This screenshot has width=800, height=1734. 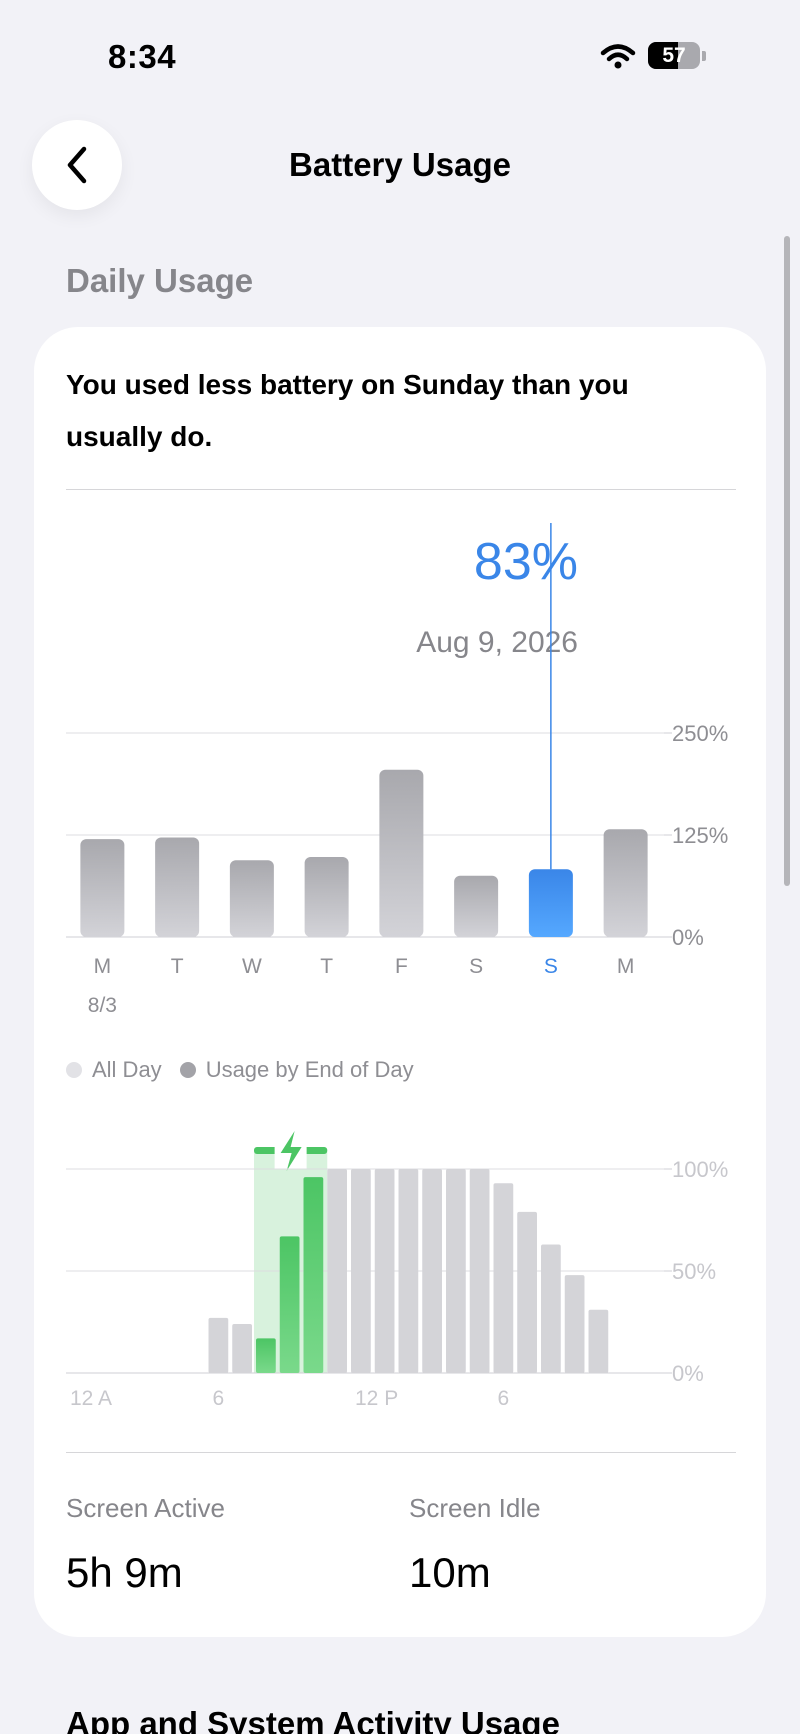 I want to click on legend-end-of-day-label: Usage by End of Day, so click(x=309, y=1069).